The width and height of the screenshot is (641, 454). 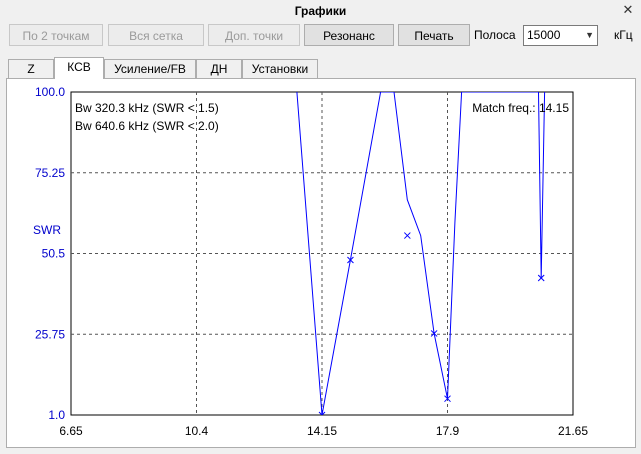 What do you see at coordinates (56, 415) in the screenshot?
I see `y-tick-label: 1.0` at bounding box center [56, 415].